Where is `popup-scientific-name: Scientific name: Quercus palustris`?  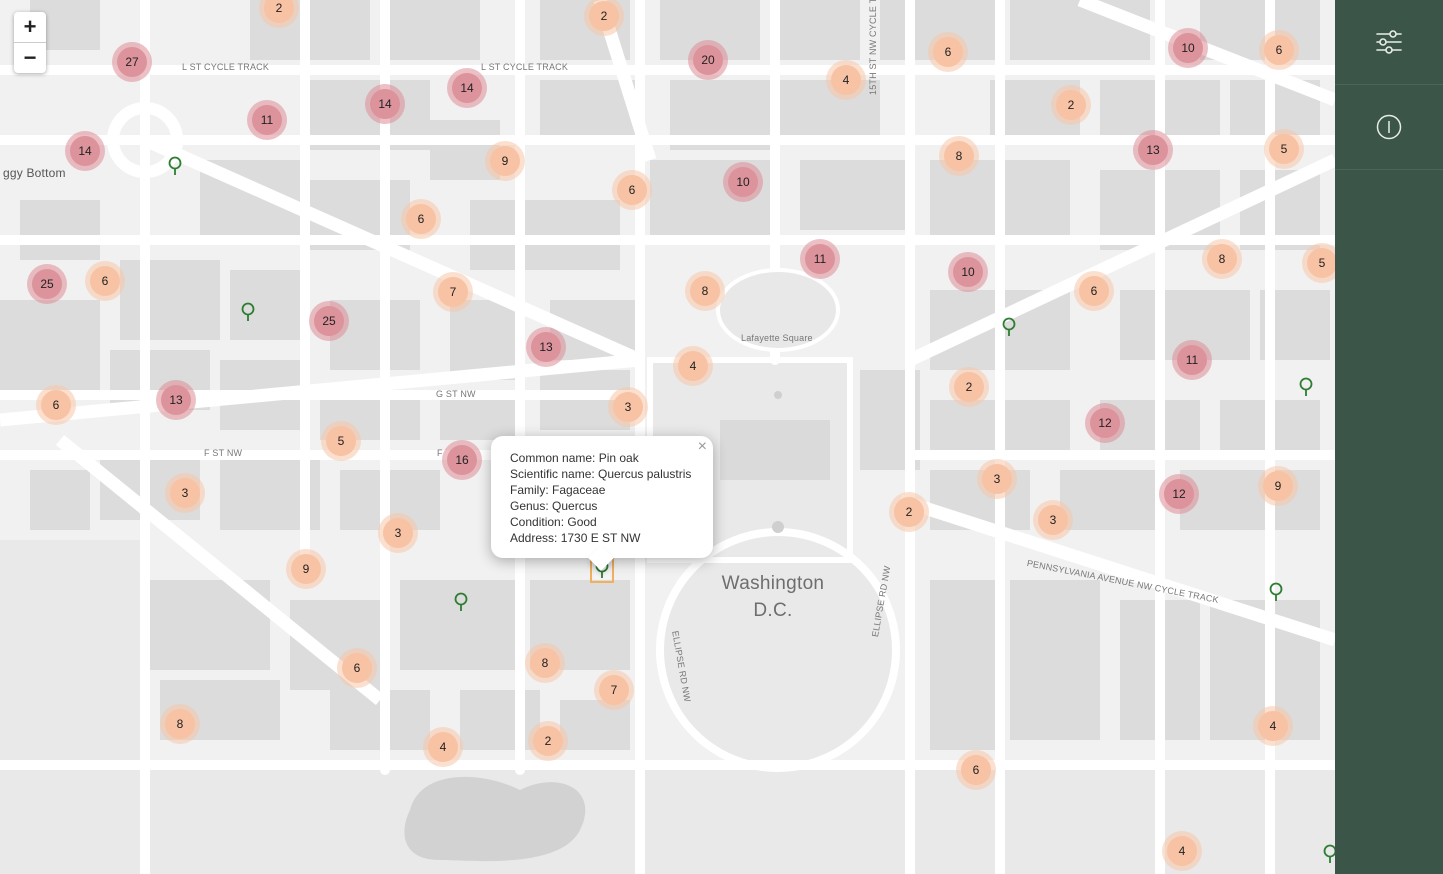
popup-scientific-name: Scientific name: Quercus palustris is located at coordinates (601, 474).